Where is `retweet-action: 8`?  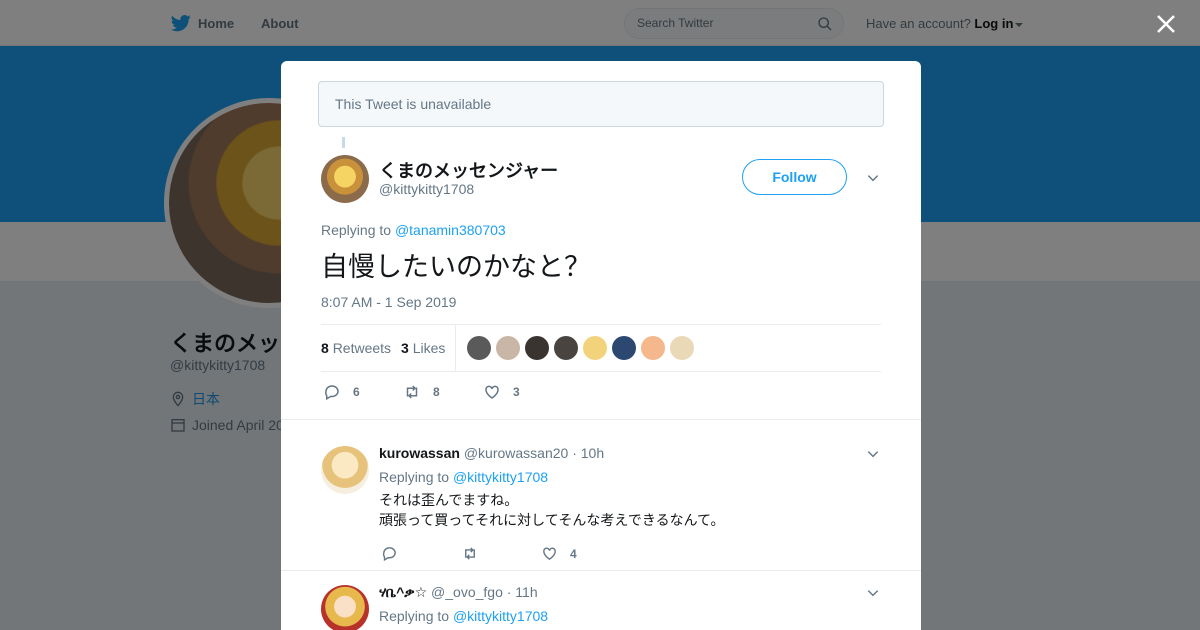 retweet-action: 8 is located at coordinates (421, 392).